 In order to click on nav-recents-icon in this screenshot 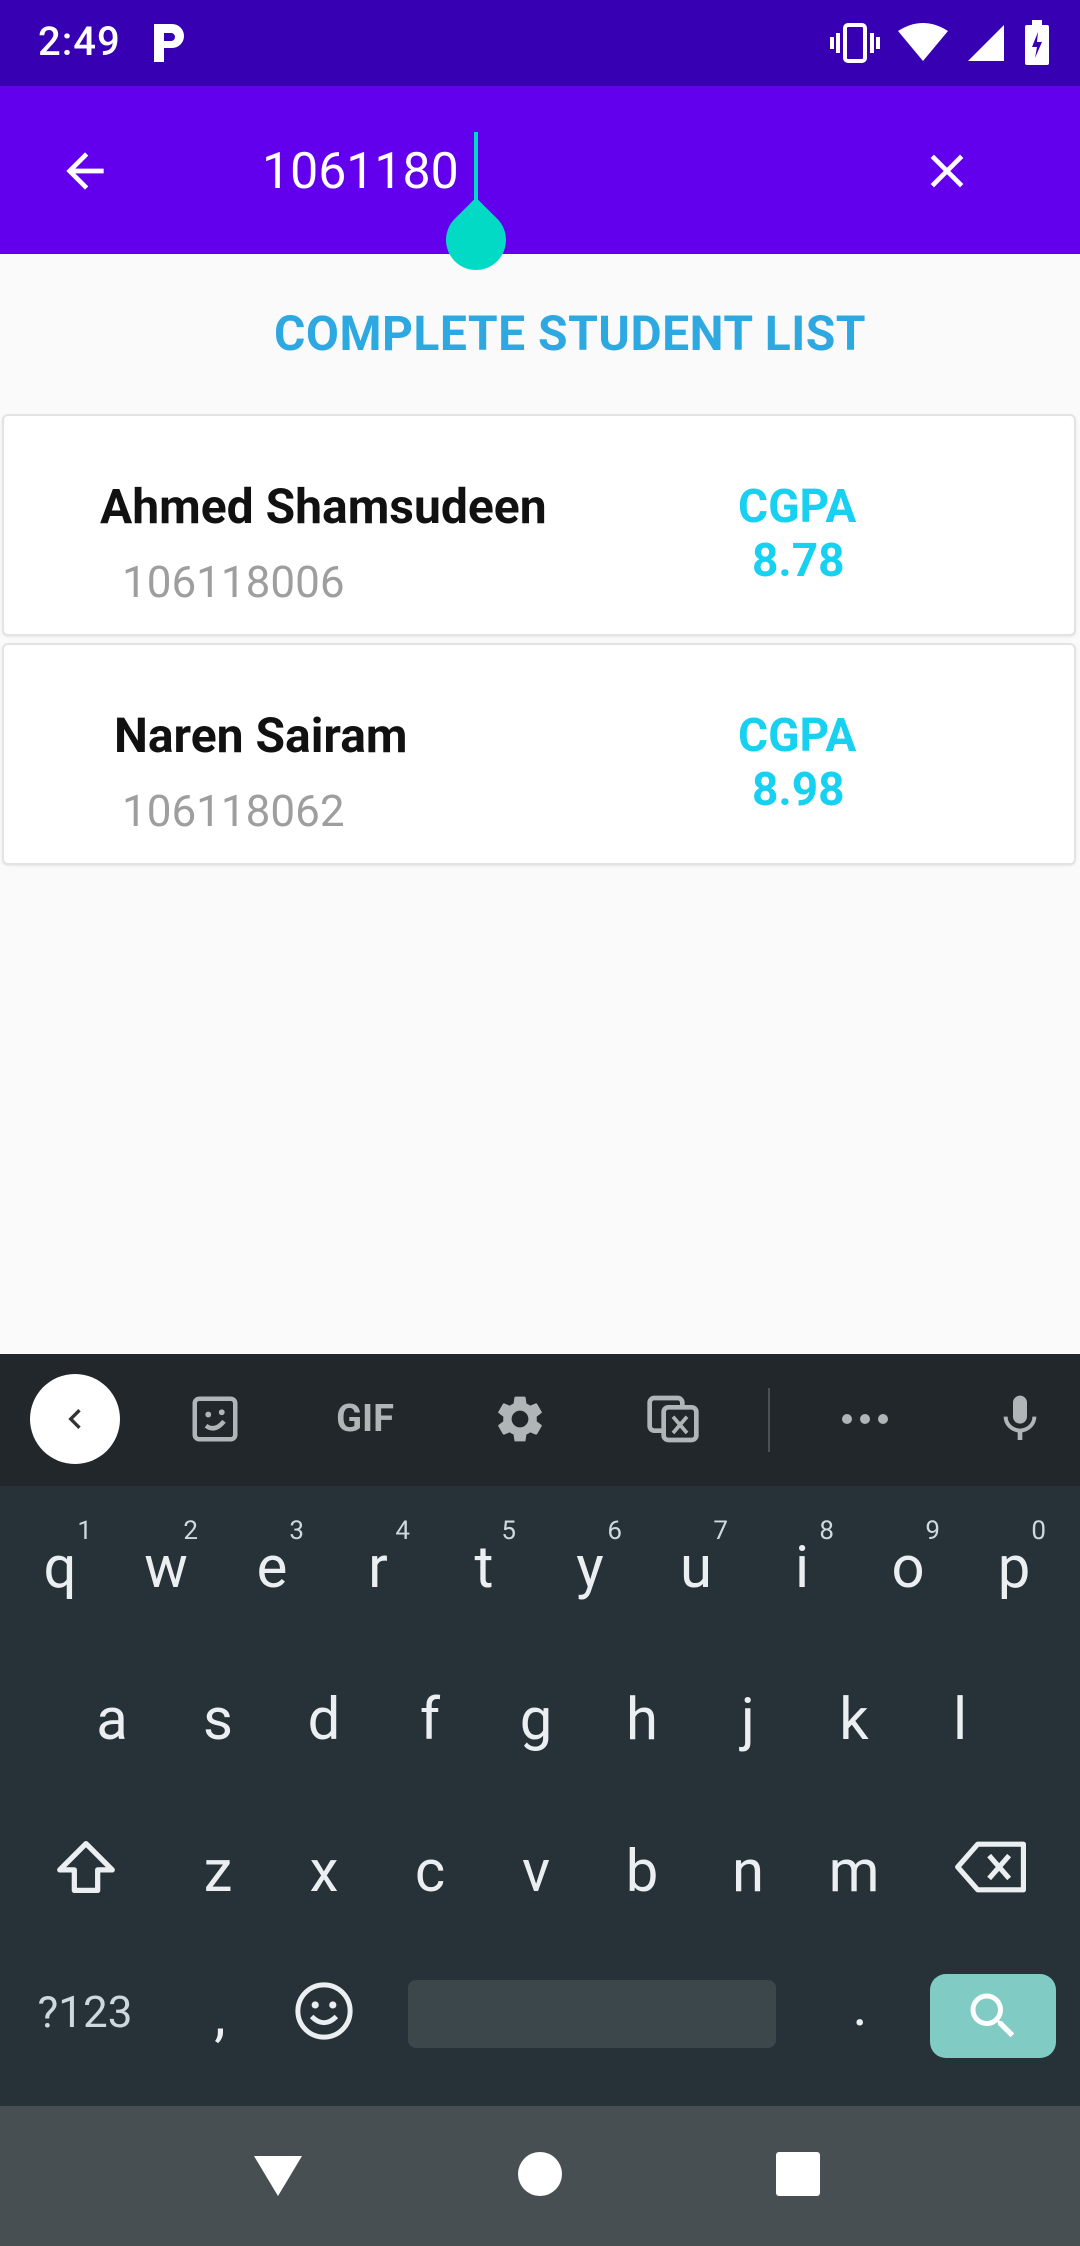, I will do `click(798, 2174)`.